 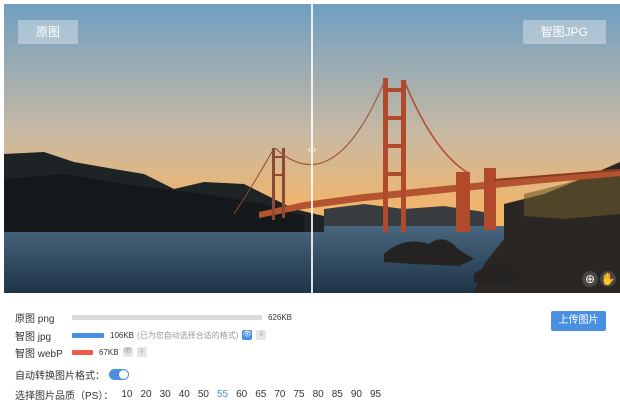 I want to click on quality-option: 60, so click(x=241, y=394).